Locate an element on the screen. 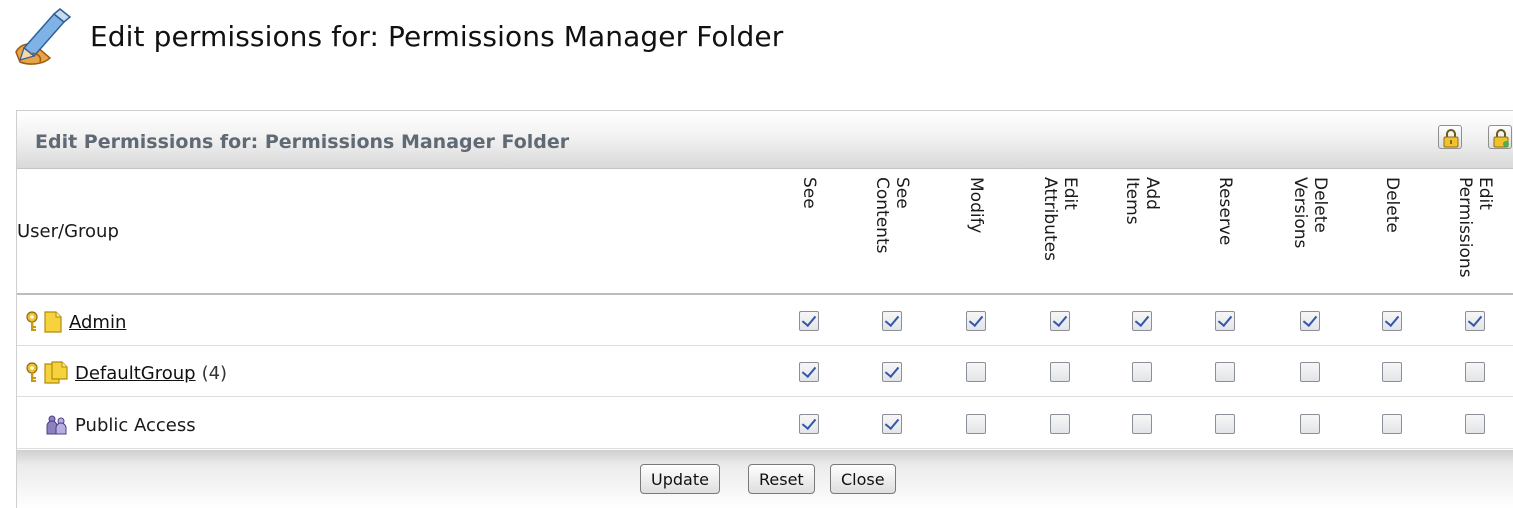  lock-add-button is located at coordinates (1500, 137).